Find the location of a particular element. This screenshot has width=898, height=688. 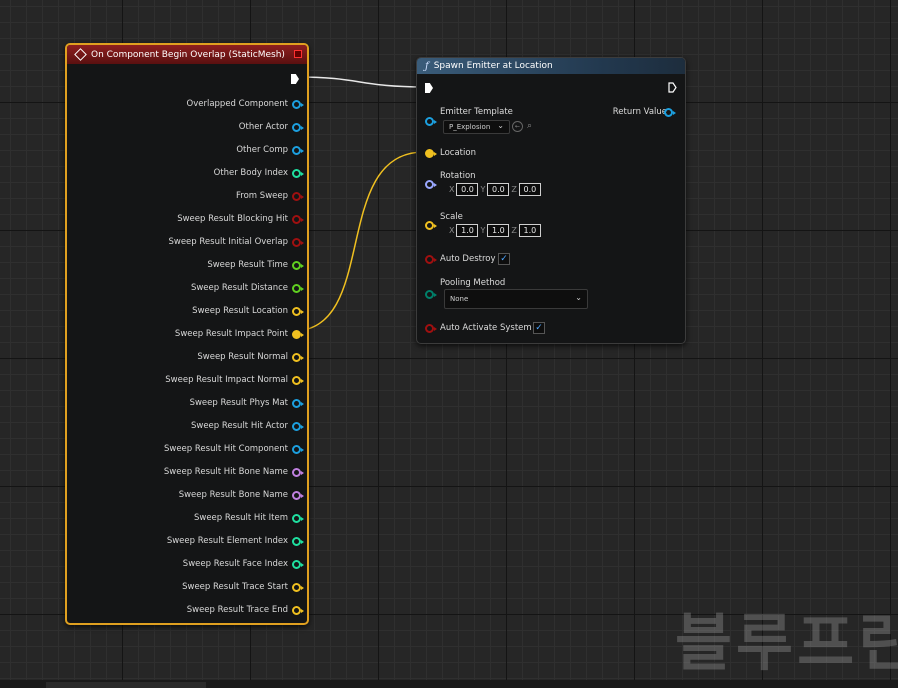

rotation-pin is located at coordinates (431, 184).